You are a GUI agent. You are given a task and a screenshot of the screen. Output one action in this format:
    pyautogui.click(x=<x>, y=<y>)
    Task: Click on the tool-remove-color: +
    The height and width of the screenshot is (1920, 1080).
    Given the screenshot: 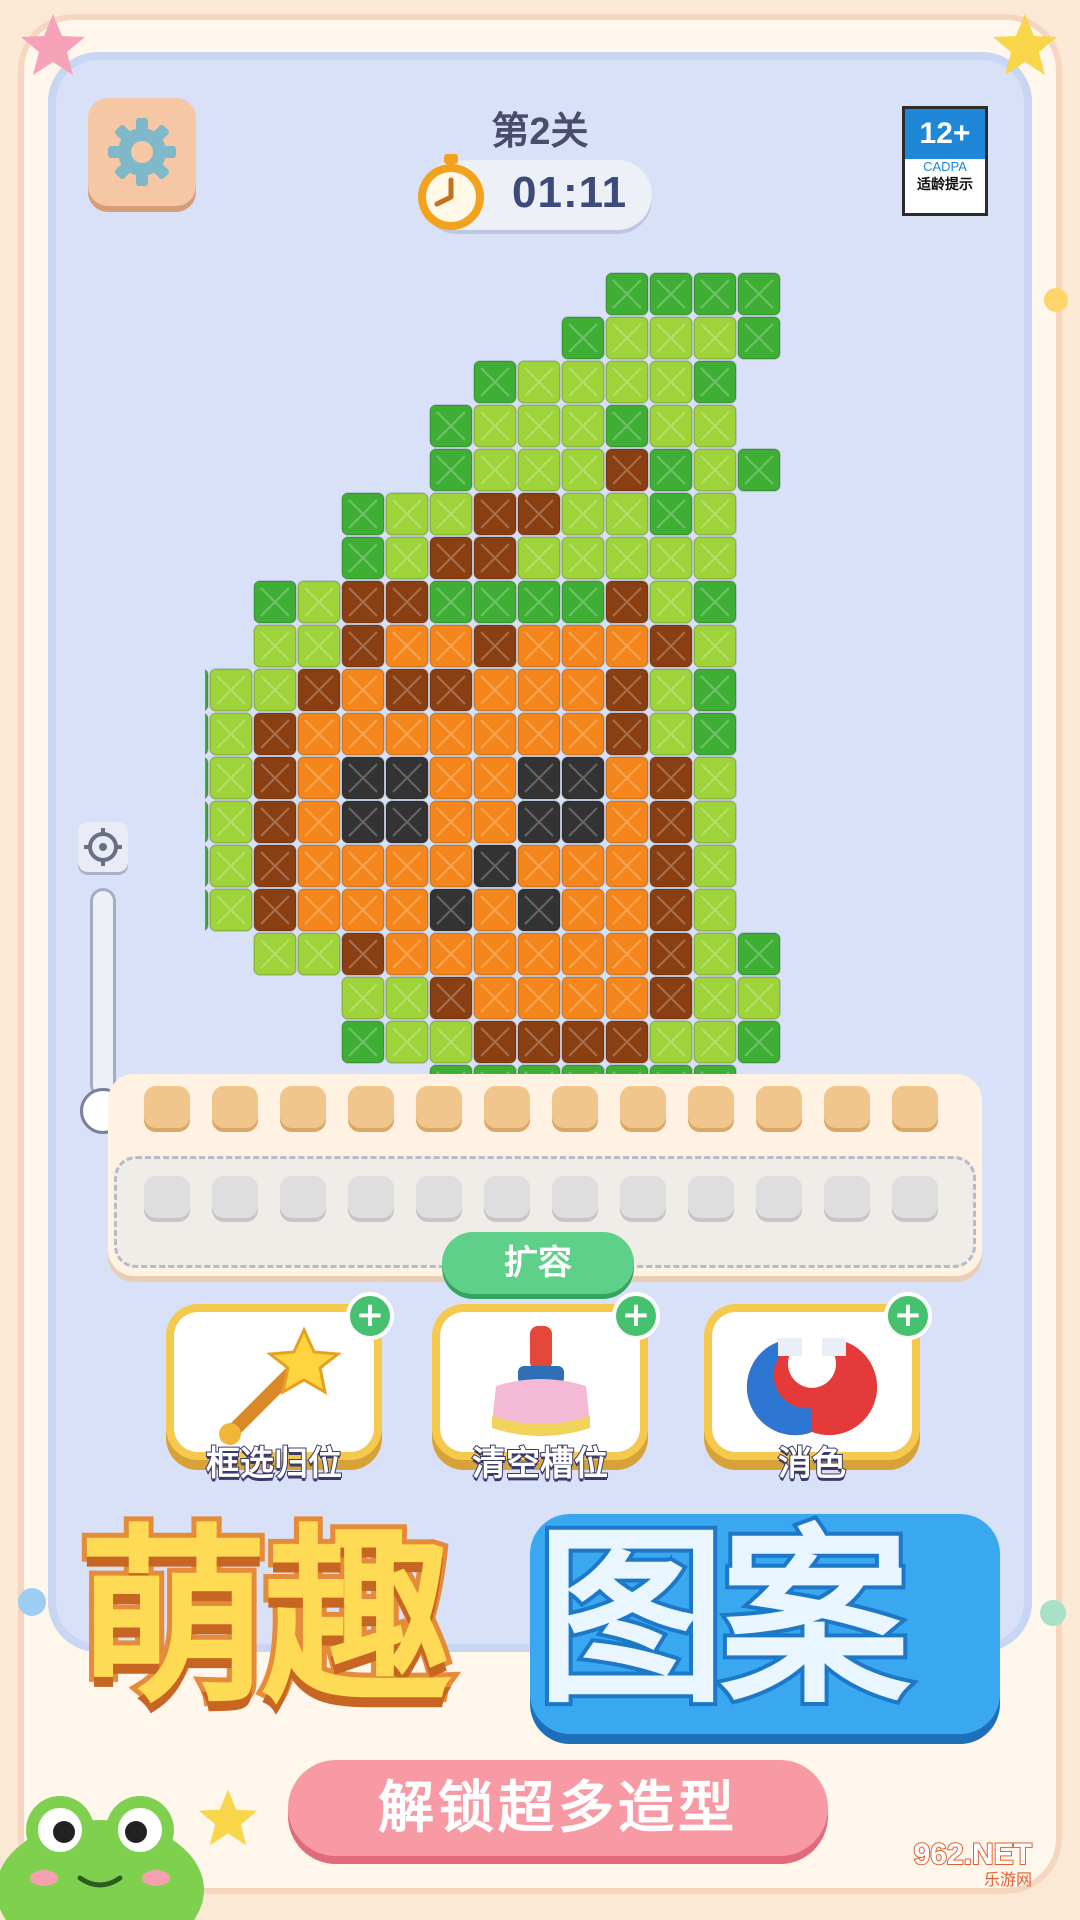 What is the action you would take?
    pyautogui.click(x=822, y=1372)
    